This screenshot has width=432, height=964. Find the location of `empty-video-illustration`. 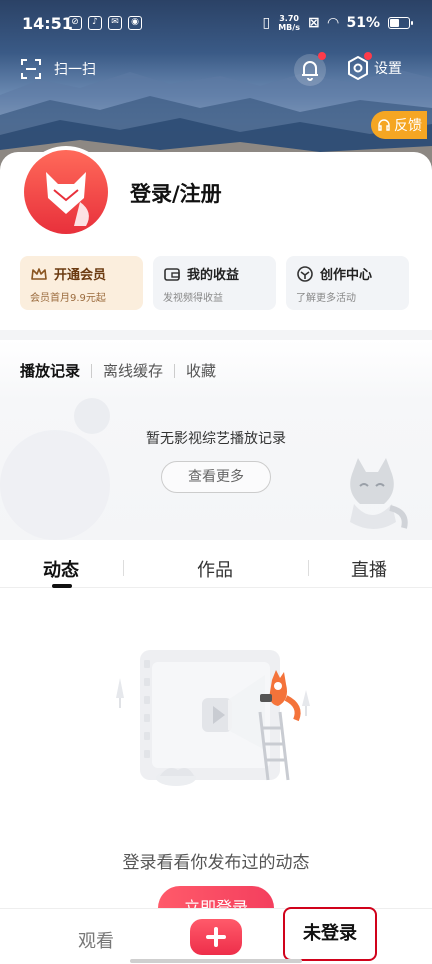

empty-video-illustration is located at coordinates (213, 718).